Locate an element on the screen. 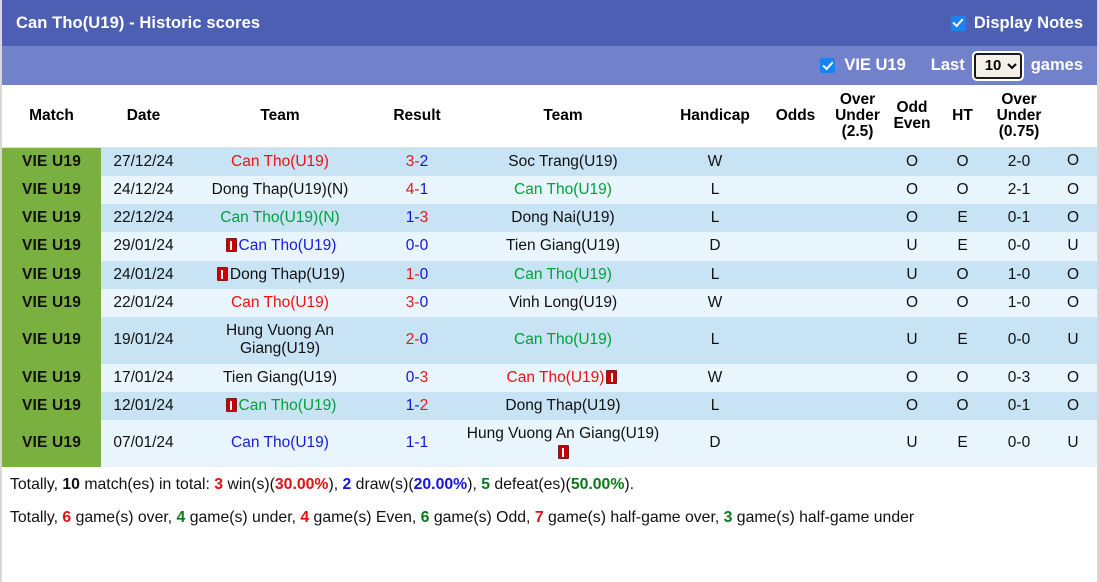  column-header-result: Result is located at coordinates (417, 116).